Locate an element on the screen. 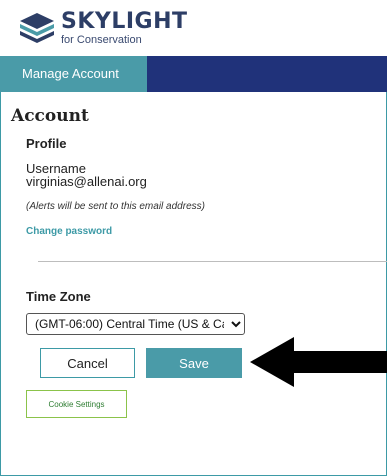 The height and width of the screenshot is (476, 387). change-password-link: Change password is located at coordinates (69, 231).